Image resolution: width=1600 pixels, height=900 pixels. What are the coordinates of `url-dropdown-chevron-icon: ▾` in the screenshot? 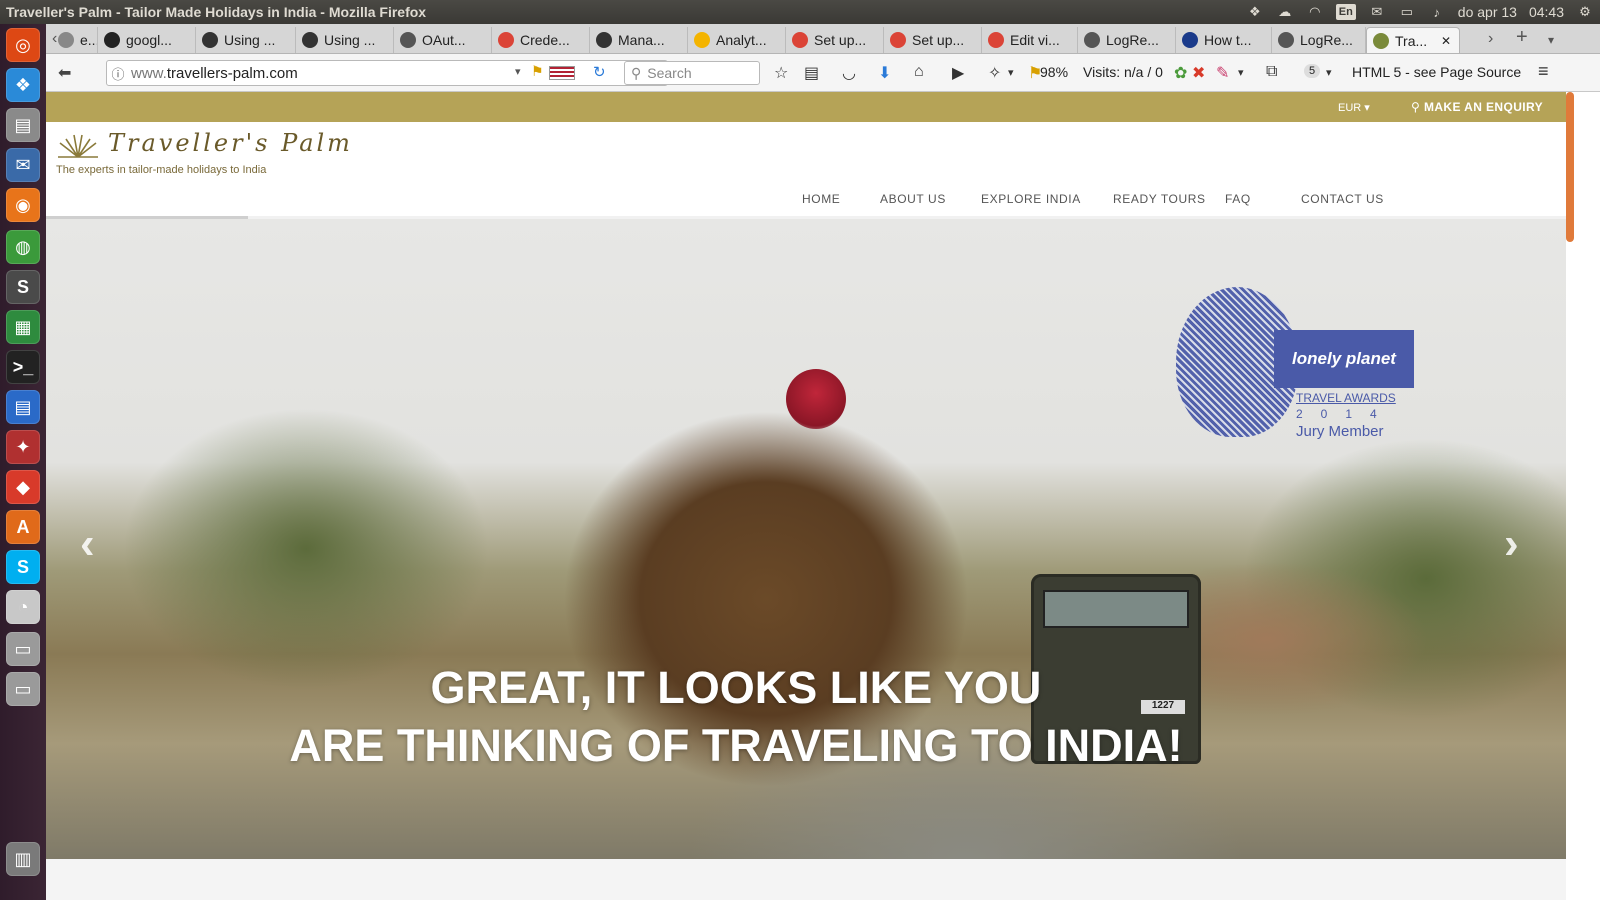 It's located at (518, 71).